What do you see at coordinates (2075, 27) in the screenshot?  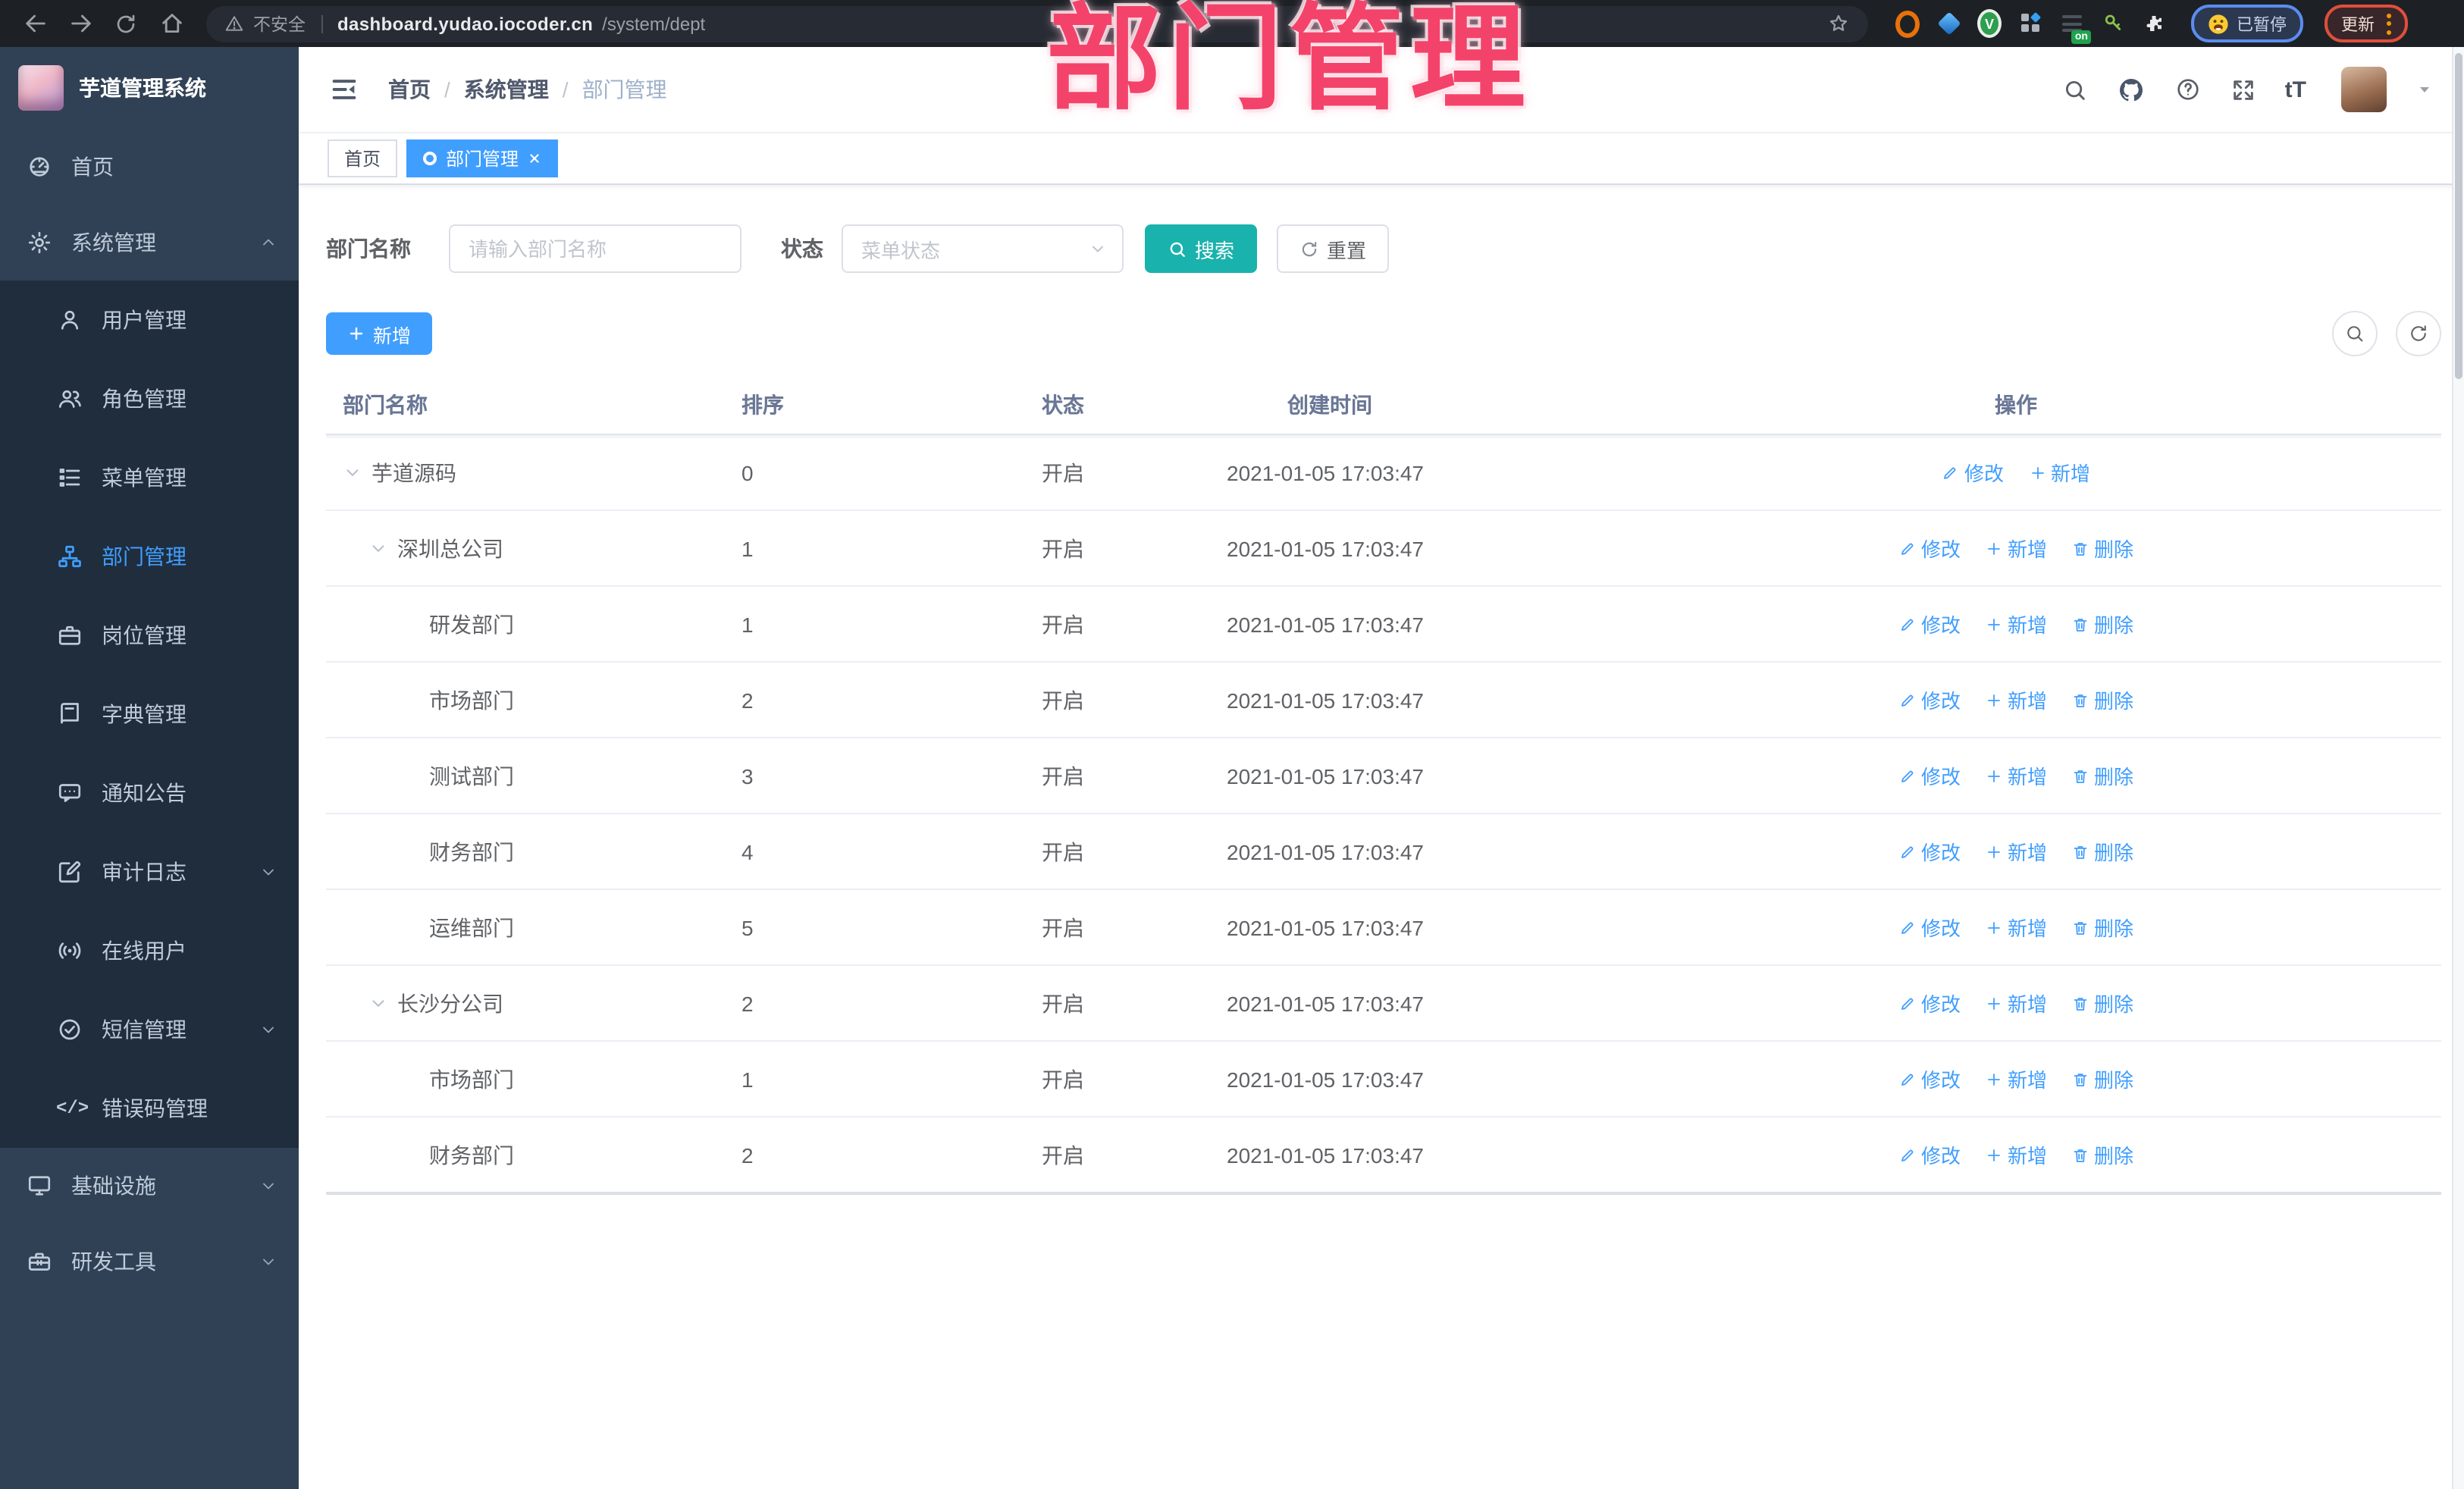 I see `extension-tampermonkey-icon: on` at bounding box center [2075, 27].